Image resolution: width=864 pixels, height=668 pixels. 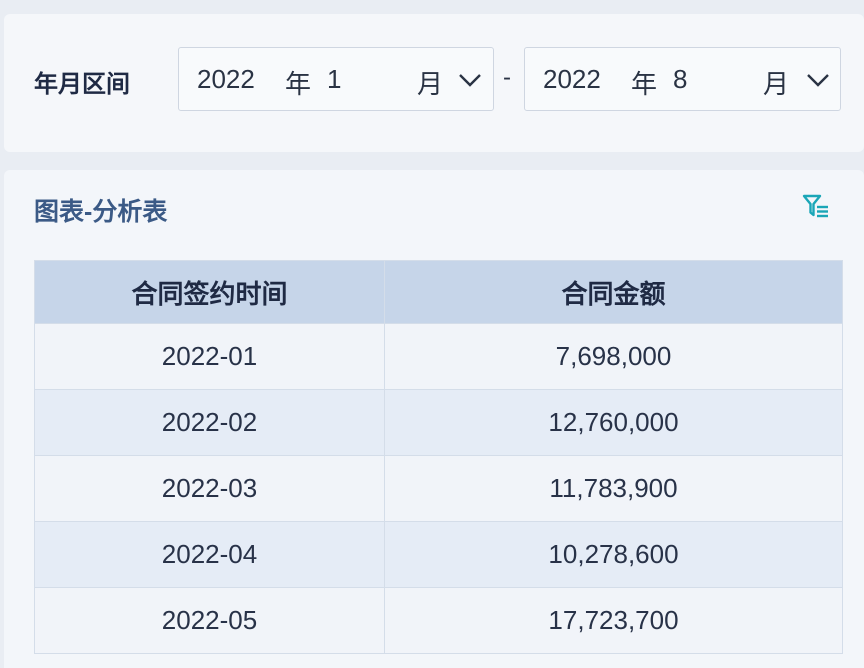 I want to click on cell-contract-amount: 17,723,700, so click(x=613, y=620).